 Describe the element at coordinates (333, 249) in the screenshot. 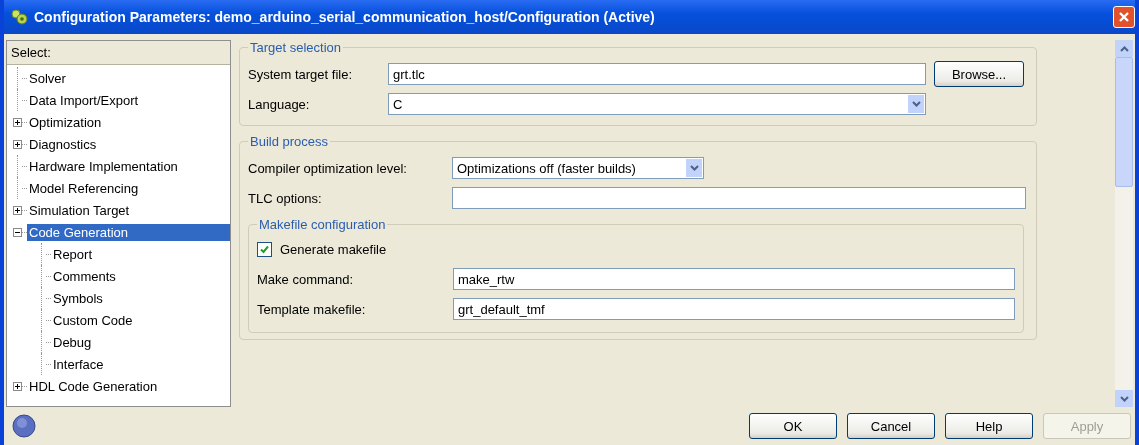

I see `checkbox-label: Generate makefile` at that location.